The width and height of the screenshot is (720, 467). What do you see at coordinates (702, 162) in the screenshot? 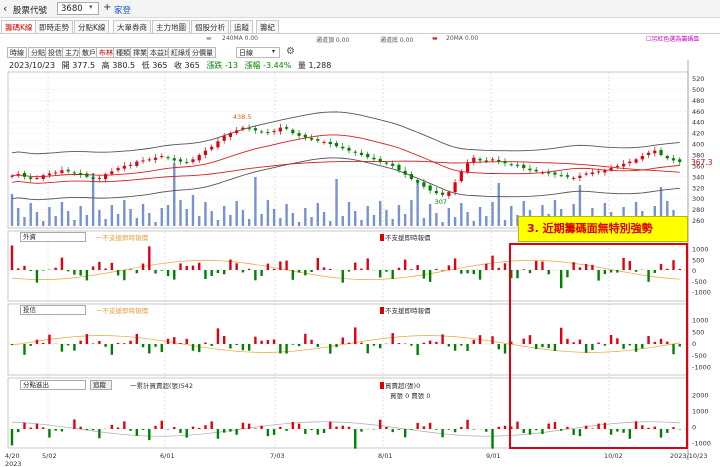
I see `current-price-label: 367.3` at bounding box center [702, 162].